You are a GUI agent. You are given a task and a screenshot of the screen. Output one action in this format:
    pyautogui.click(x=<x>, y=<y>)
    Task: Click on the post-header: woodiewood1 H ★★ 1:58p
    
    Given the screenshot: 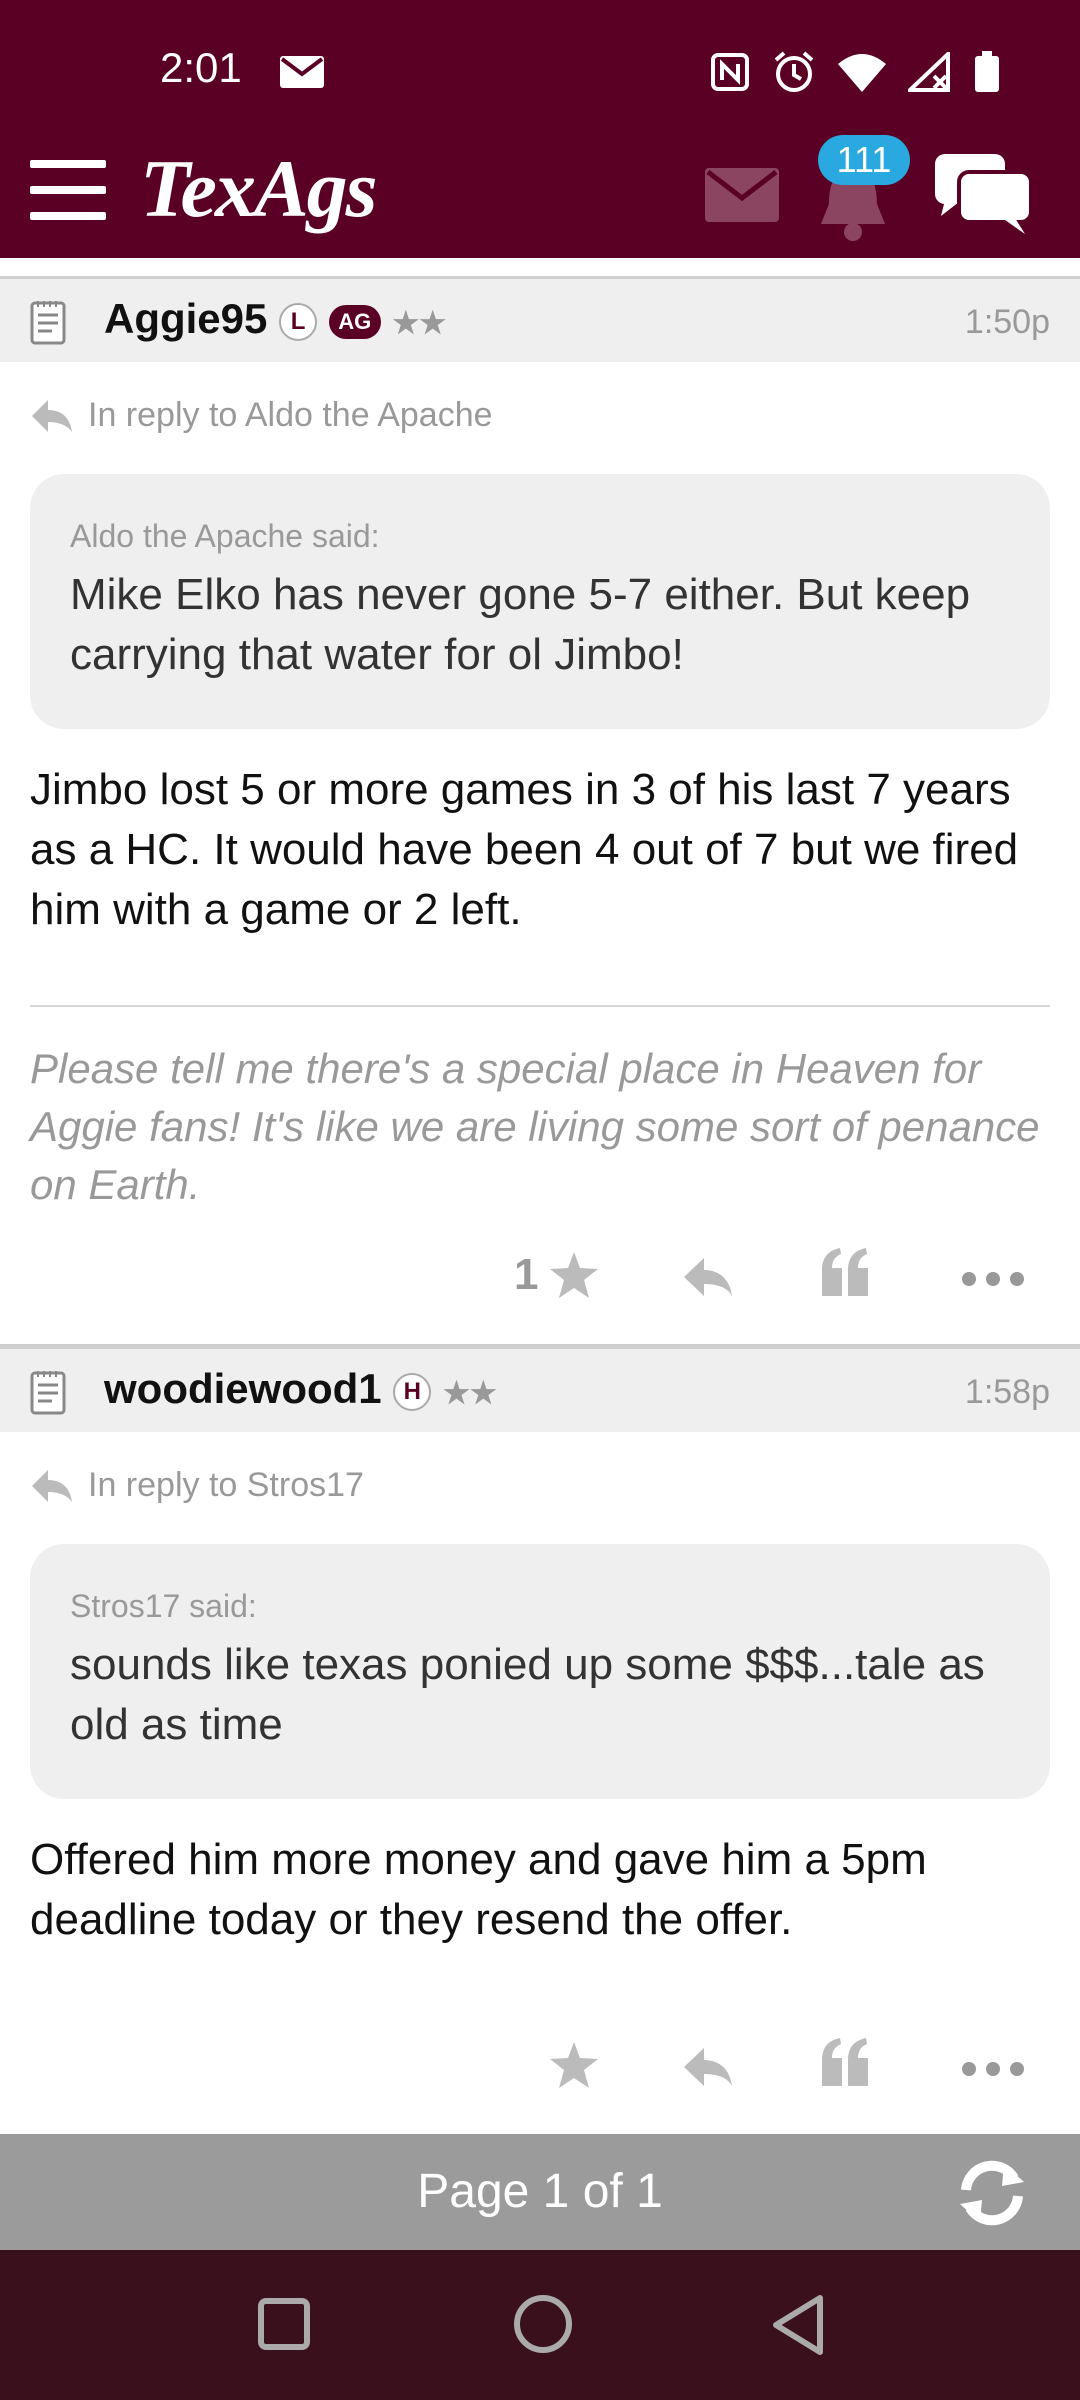 What is the action you would take?
    pyautogui.click(x=540, y=1389)
    